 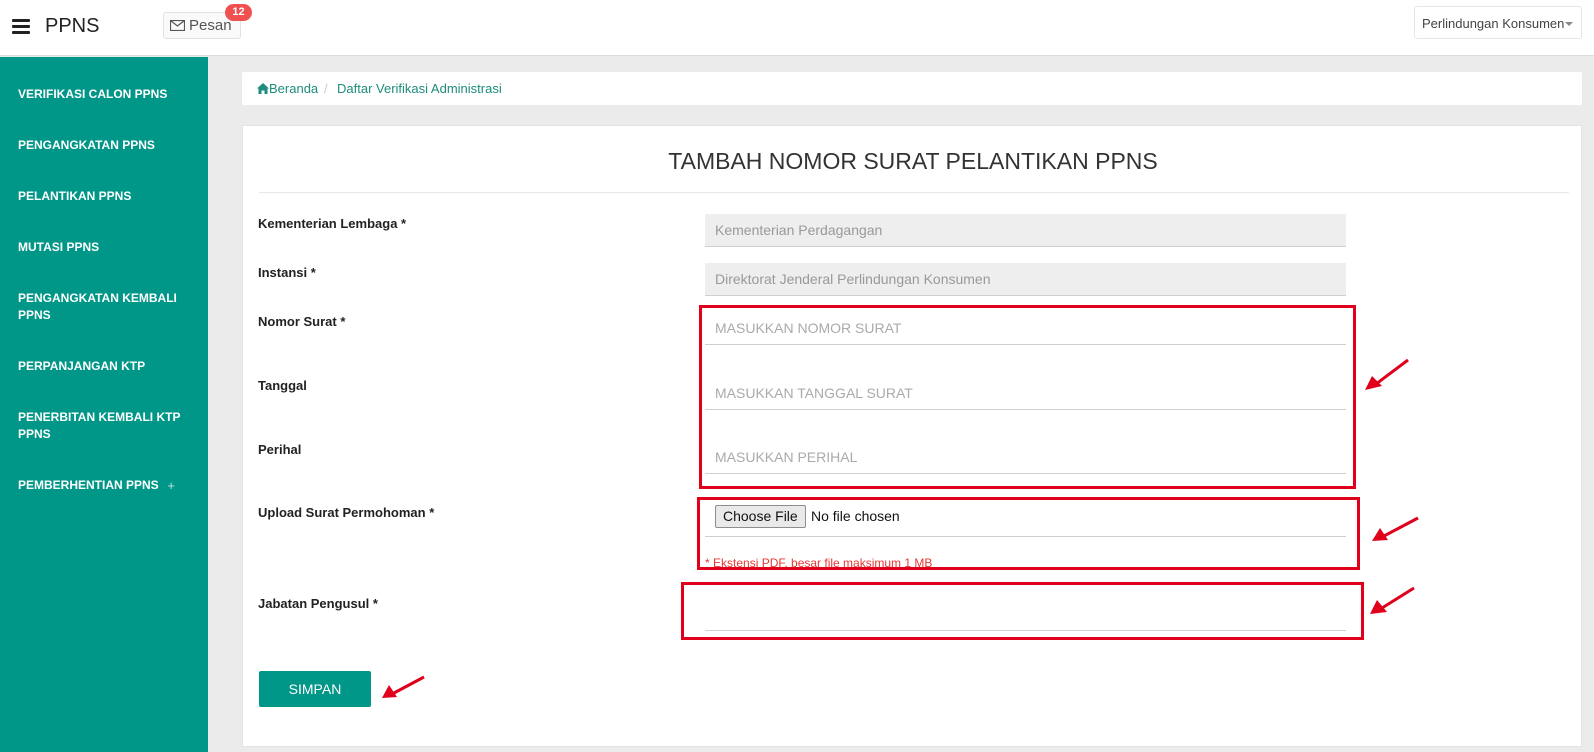 What do you see at coordinates (1025, 230) in the screenshot?
I see `kementerian-field` at bounding box center [1025, 230].